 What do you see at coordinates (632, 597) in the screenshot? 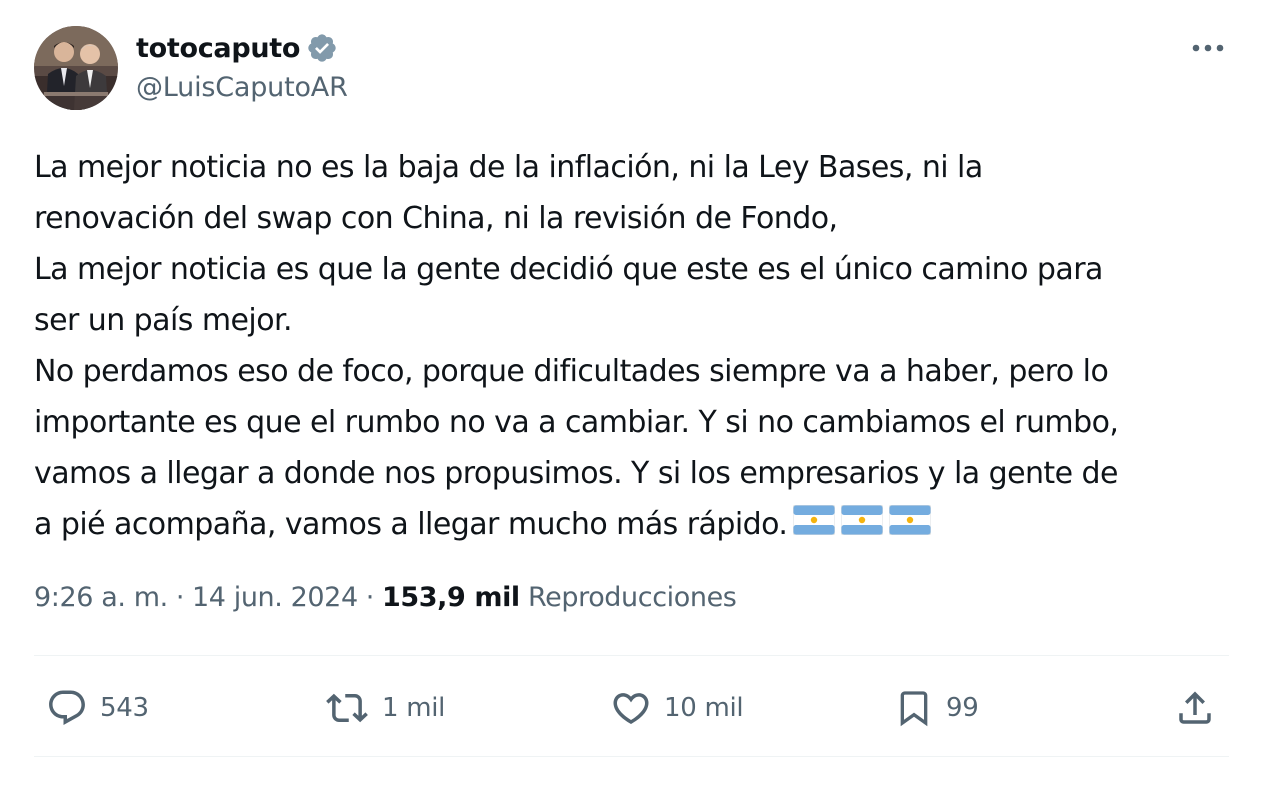
I see `views-label: Reproducciones` at bounding box center [632, 597].